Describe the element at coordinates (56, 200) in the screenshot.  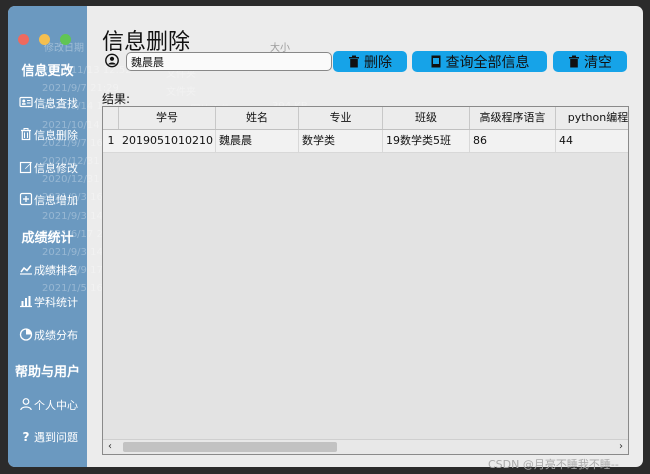
I see `sidebar-item-label: 信息增加` at that location.